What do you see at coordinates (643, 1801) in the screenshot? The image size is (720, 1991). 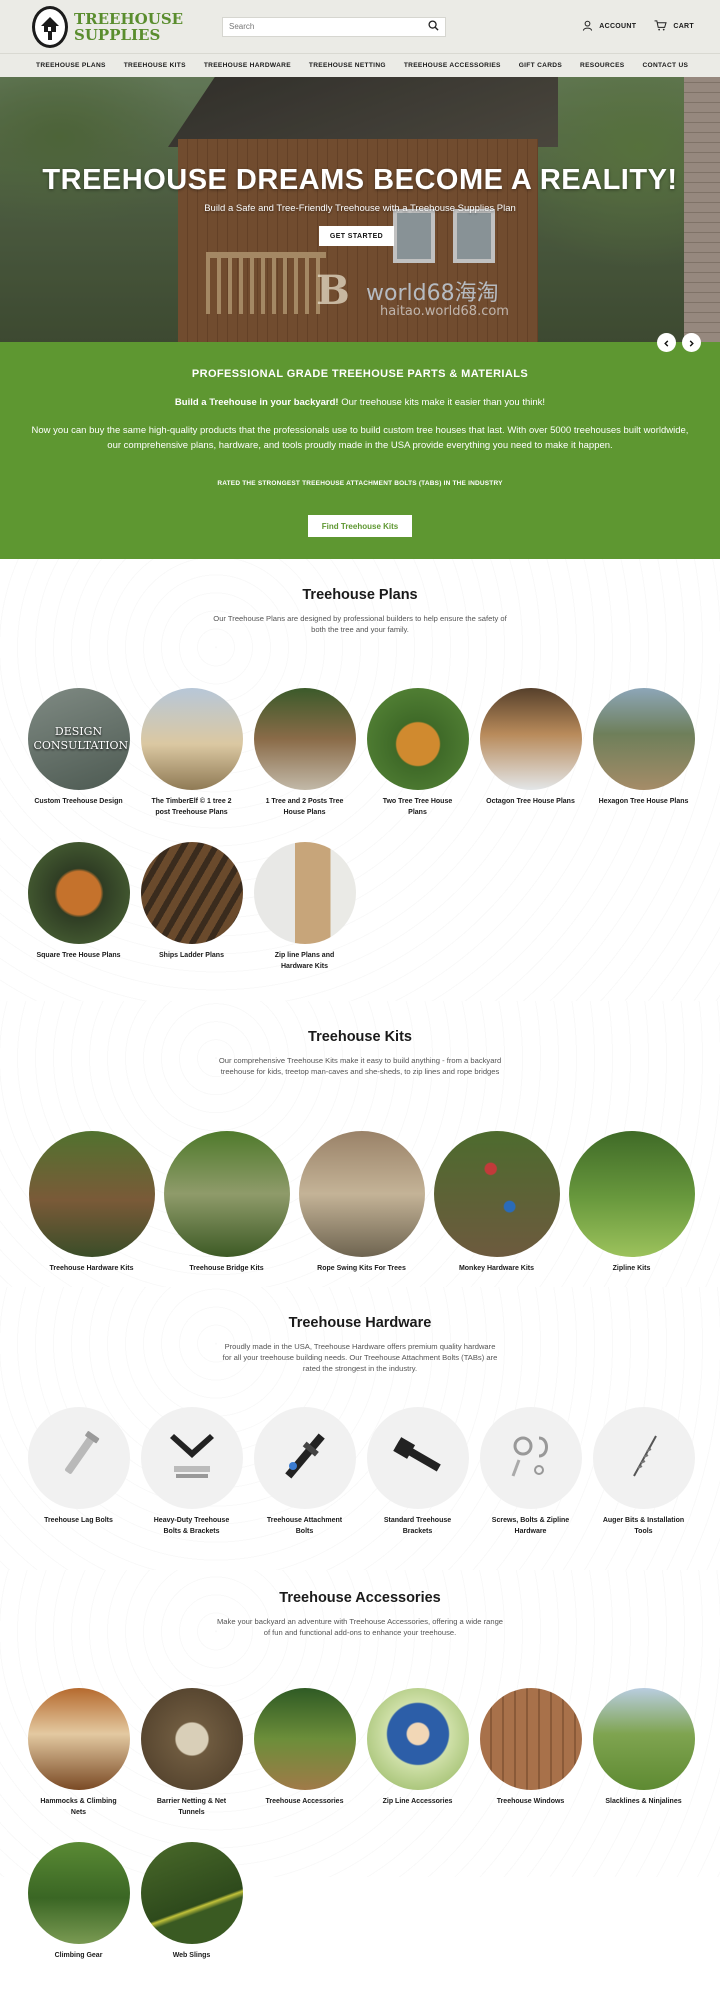 I see `accessory-label: Slacklines & Ninjalines` at bounding box center [643, 1801].